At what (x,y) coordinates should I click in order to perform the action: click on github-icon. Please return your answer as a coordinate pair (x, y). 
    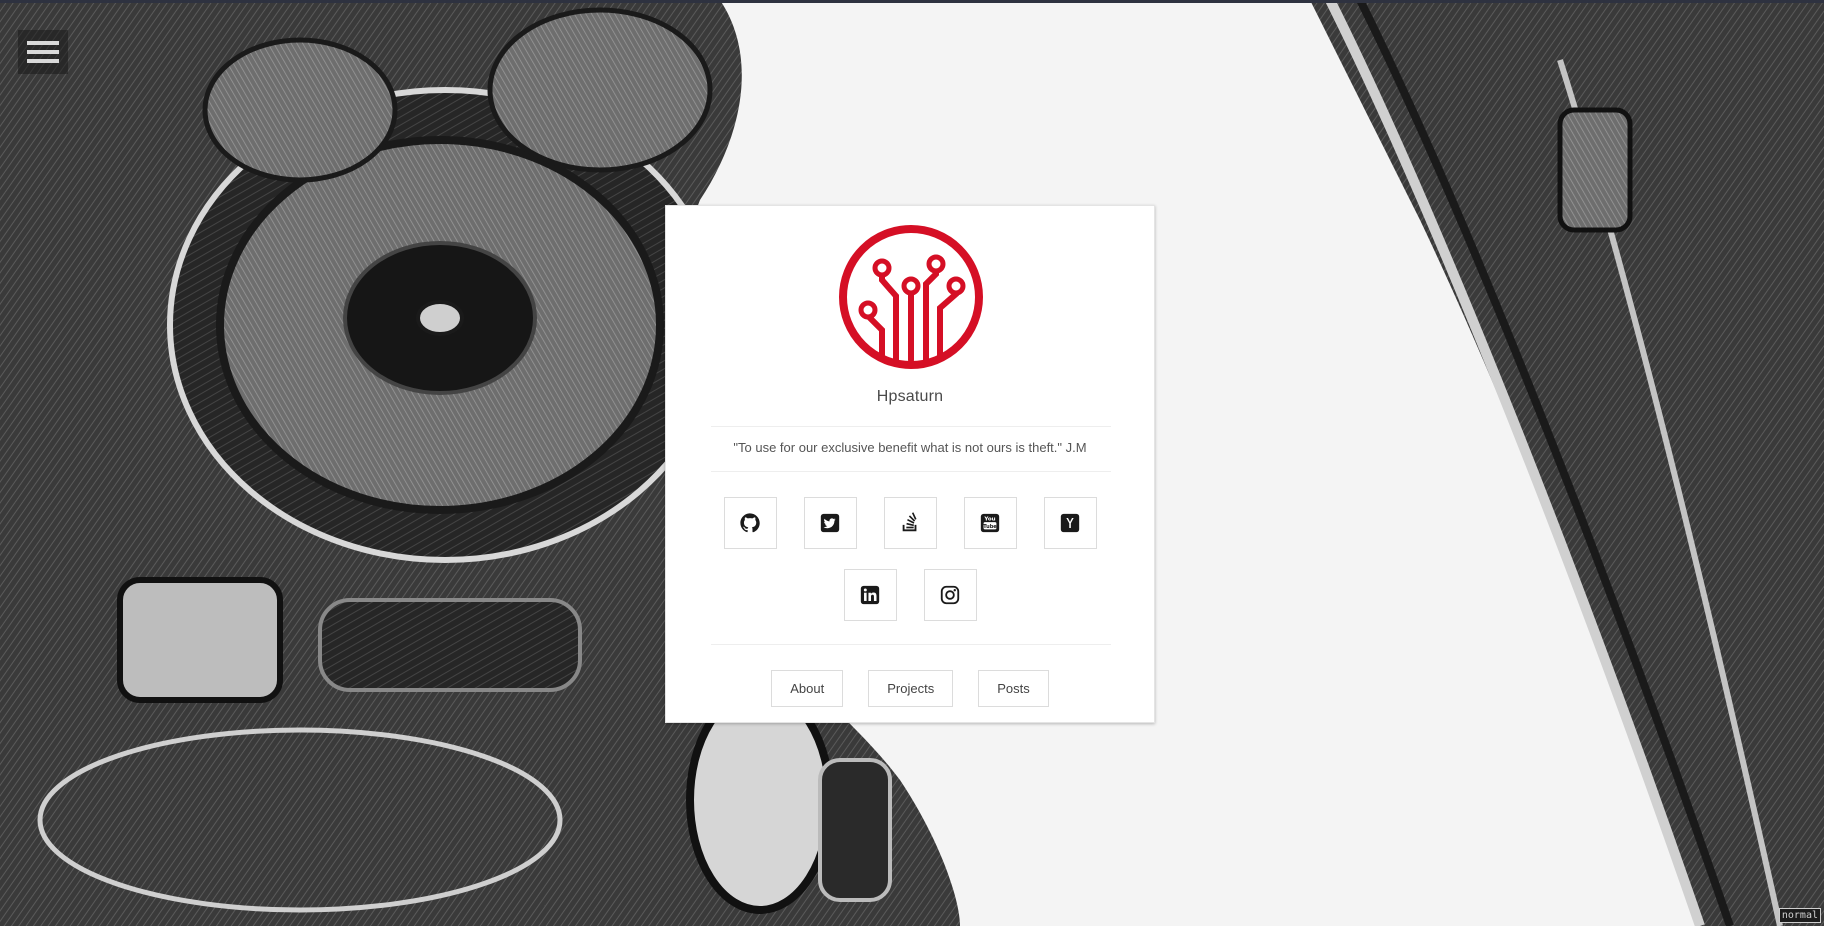
    Looking at the image, I should click on (750, 523).